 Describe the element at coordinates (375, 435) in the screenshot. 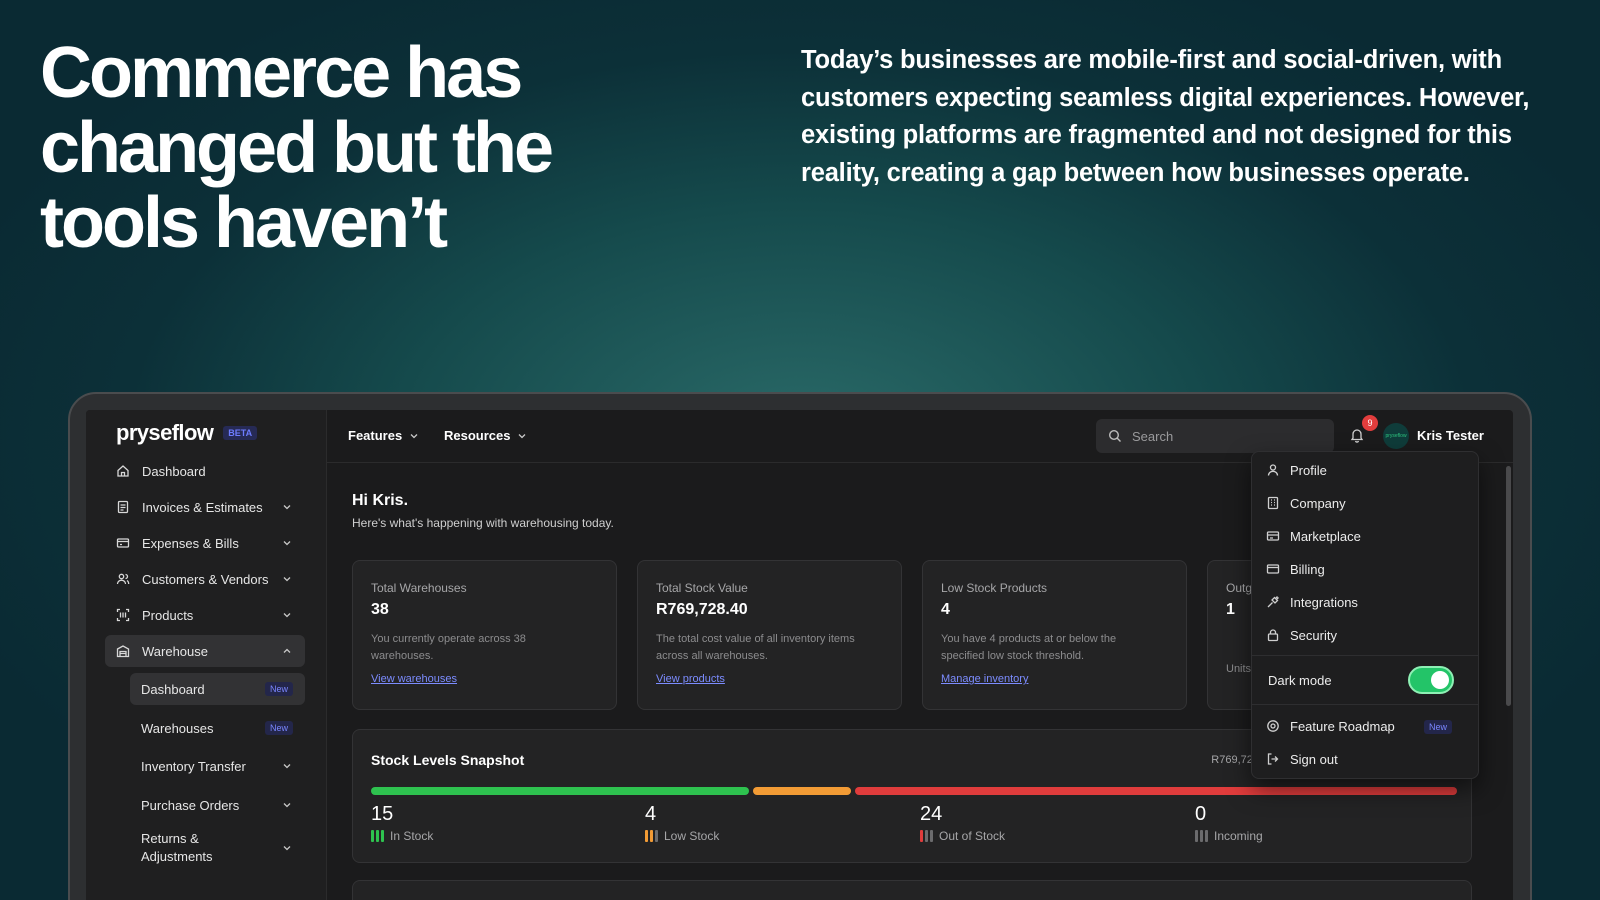

I see `features-label: Features` at that location.